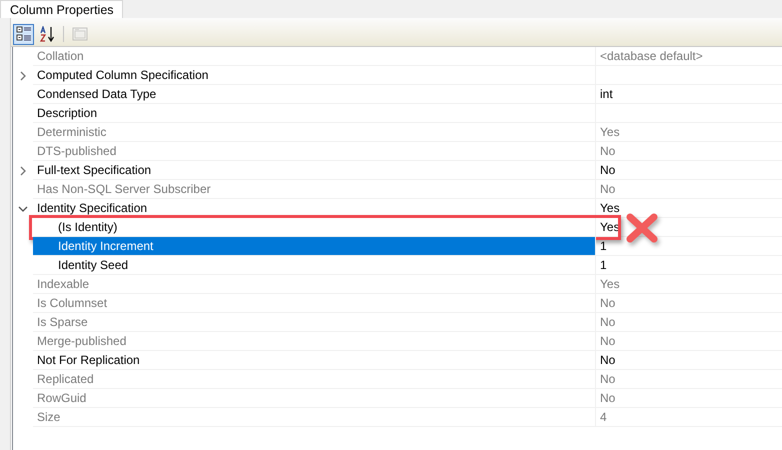  What do you see at coordinates (314, 170) in the screenshot?
I see `property-name: Full-text Specification` at bounding box center [314, 170].